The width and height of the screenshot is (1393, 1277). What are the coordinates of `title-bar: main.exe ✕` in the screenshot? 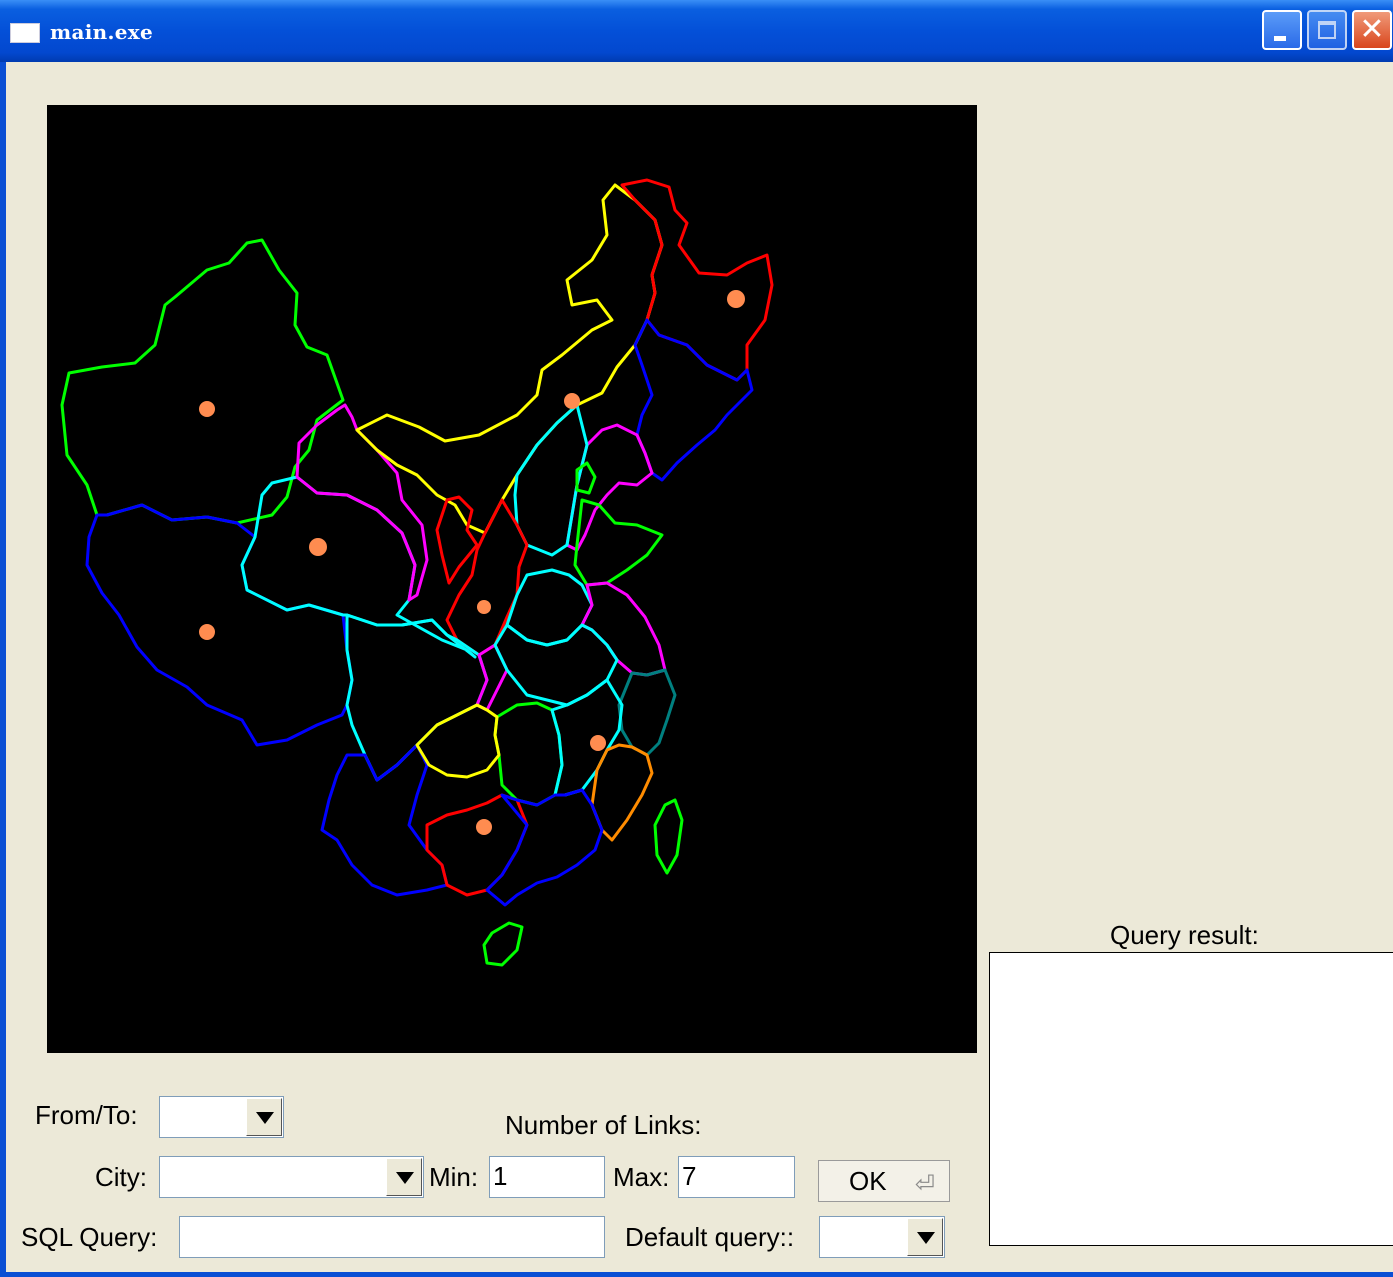 It's located at (696, 31).